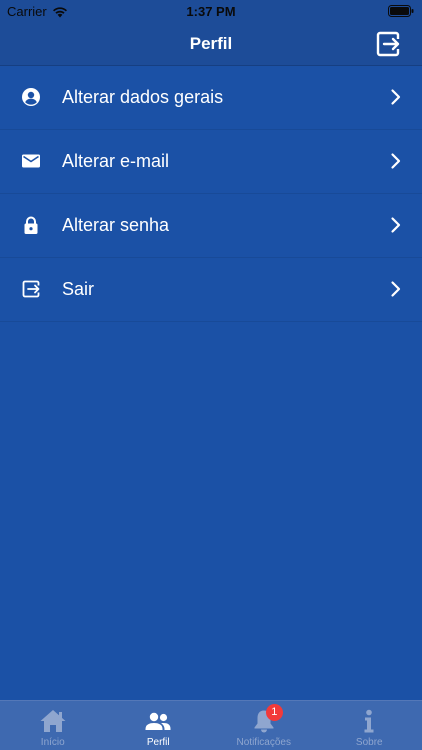  I want to click on menu-item-label: Alterar senha, so click(116, 225).